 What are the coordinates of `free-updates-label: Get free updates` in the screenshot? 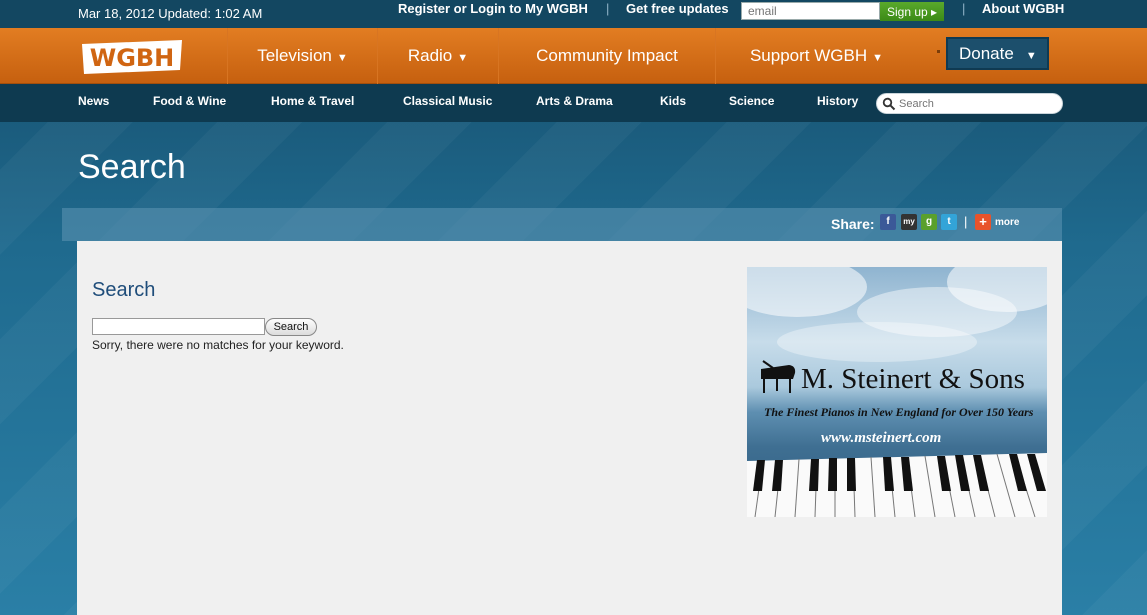 It's located at (677, 8).